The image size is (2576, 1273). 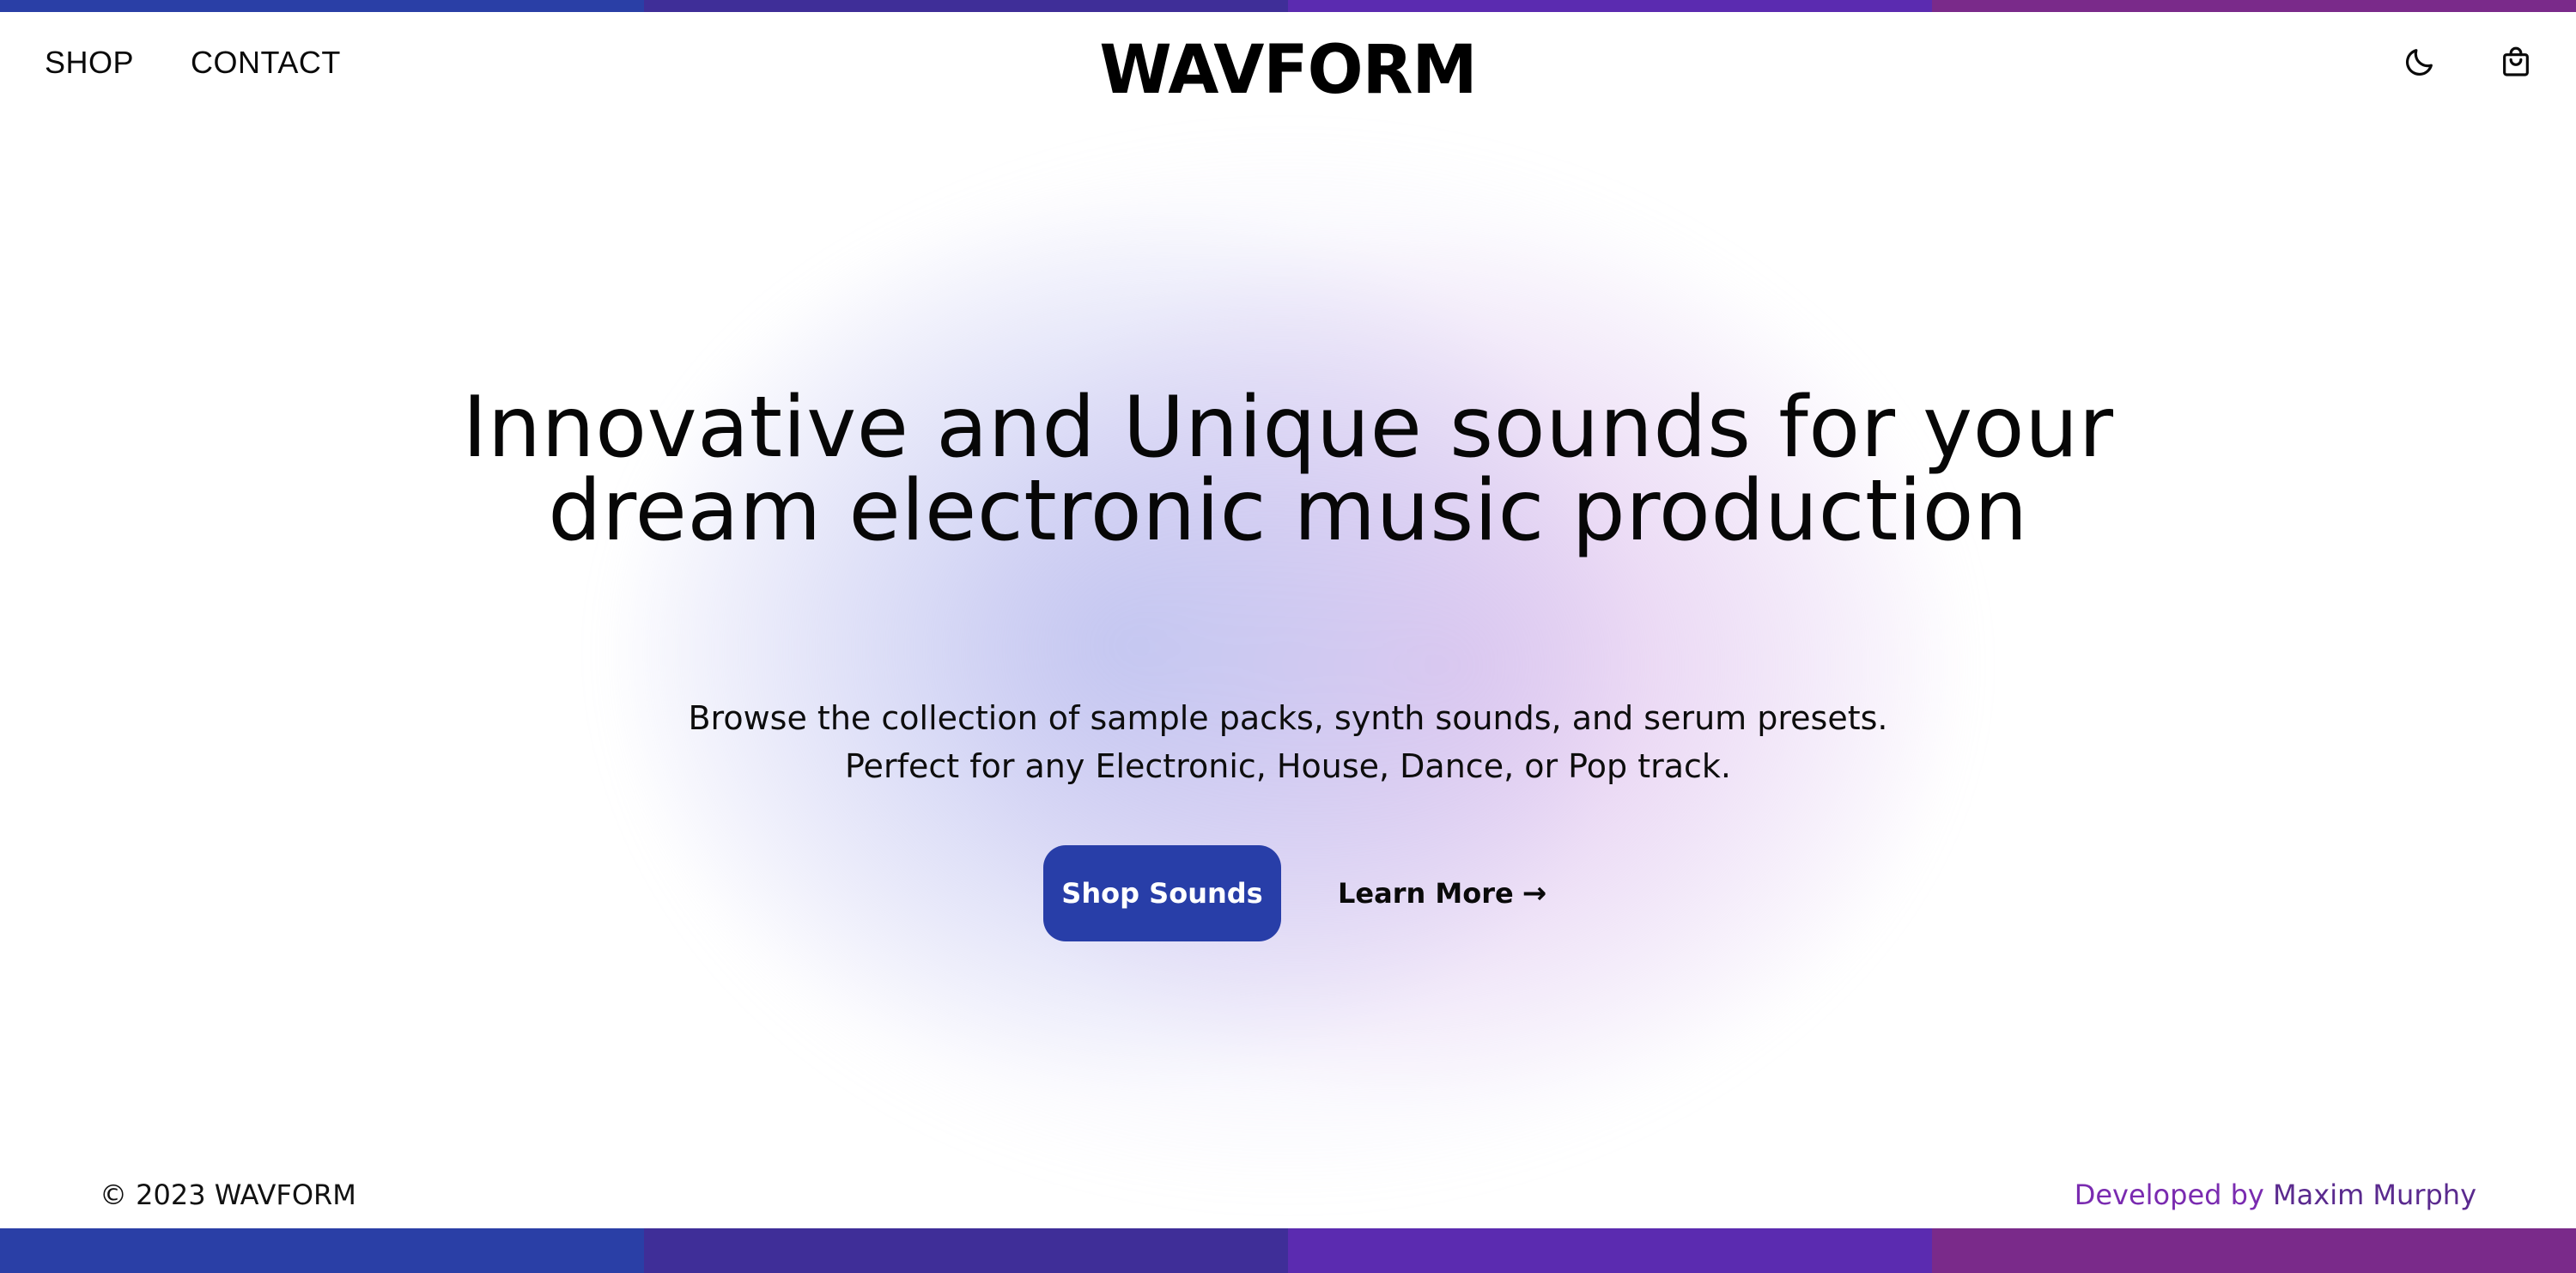 I want to click on nav-shop-link: SHOP, so click(x=90, y=63).